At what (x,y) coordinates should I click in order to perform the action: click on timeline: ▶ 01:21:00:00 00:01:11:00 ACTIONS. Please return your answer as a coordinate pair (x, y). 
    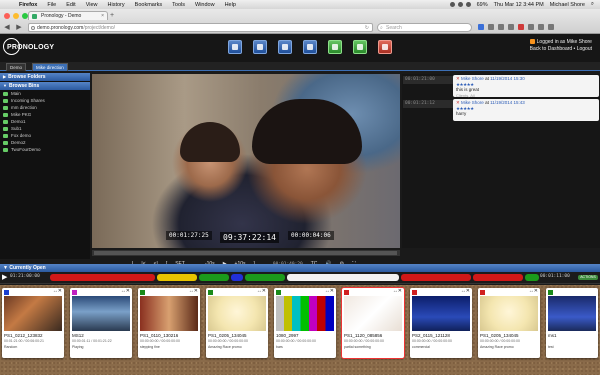
    Looking at the image, I should click on (300, 278).